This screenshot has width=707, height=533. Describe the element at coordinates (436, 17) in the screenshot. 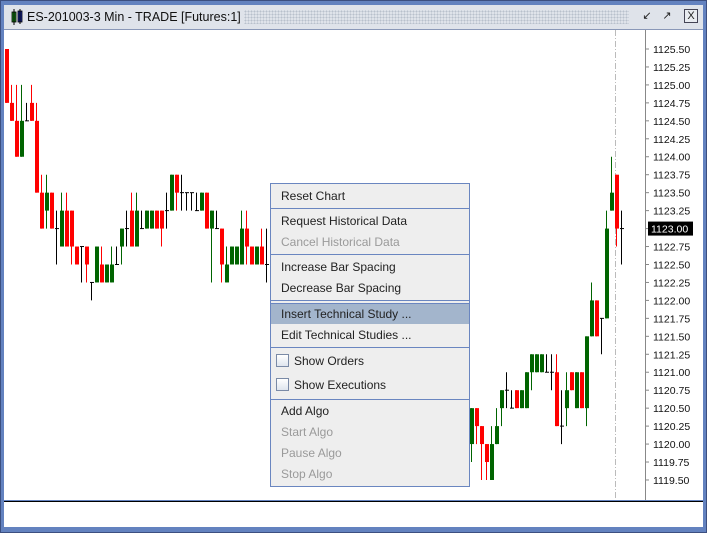

I see `title-drag-area` at that location.